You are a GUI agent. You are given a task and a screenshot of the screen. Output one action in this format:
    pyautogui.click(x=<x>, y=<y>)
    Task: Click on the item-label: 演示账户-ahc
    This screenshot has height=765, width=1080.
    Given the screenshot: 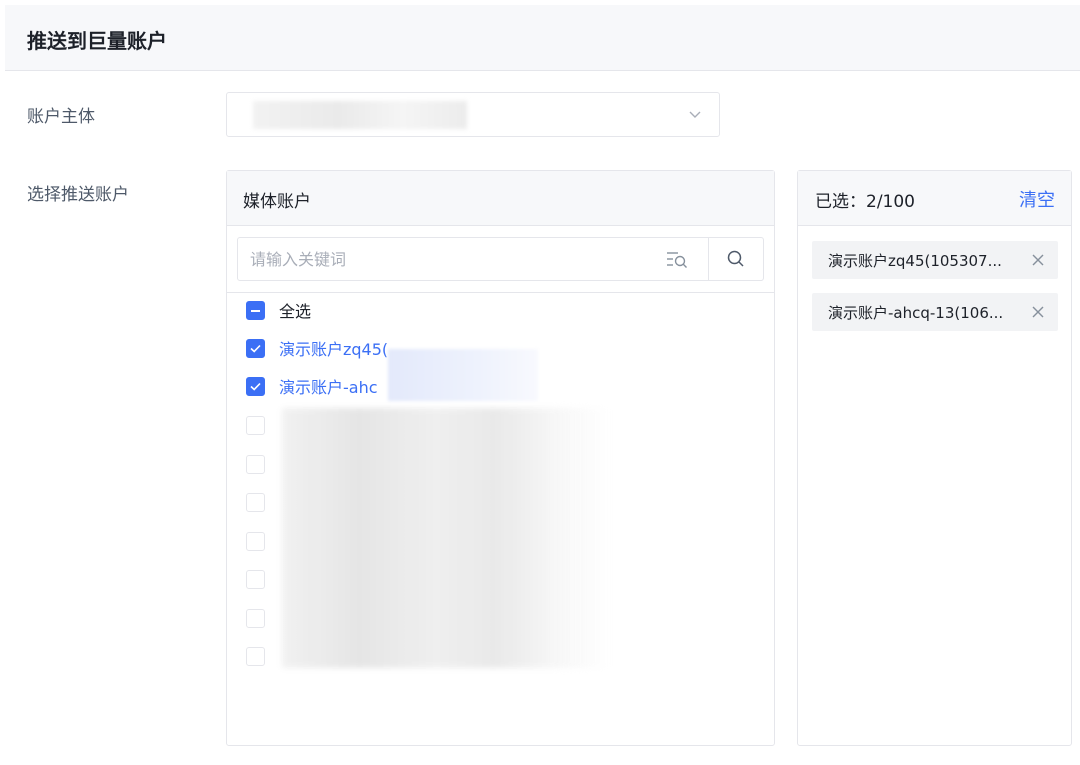 What is the action you would take?
    pyautogui.click(x=328, y=387)
    